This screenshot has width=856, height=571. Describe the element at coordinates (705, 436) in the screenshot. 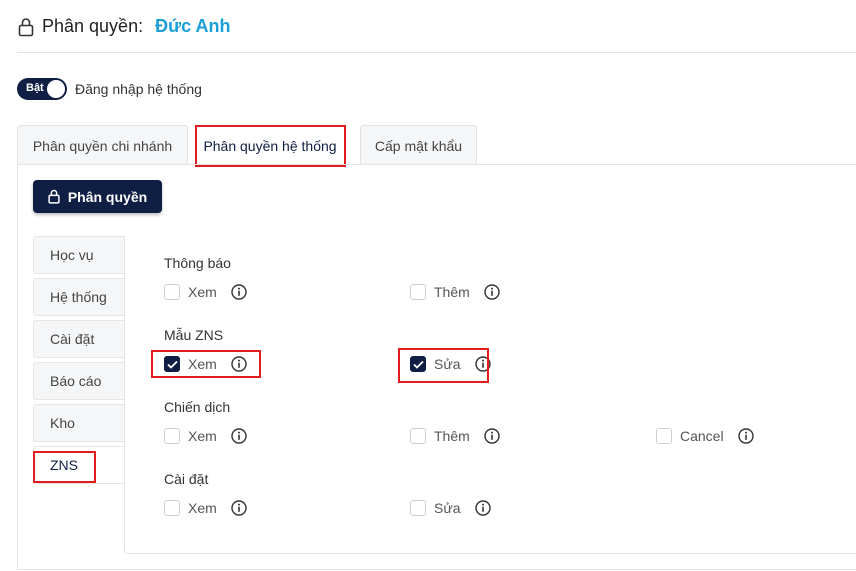

I see `checkbox-chien-dich-cancel: Cancel` at that location.